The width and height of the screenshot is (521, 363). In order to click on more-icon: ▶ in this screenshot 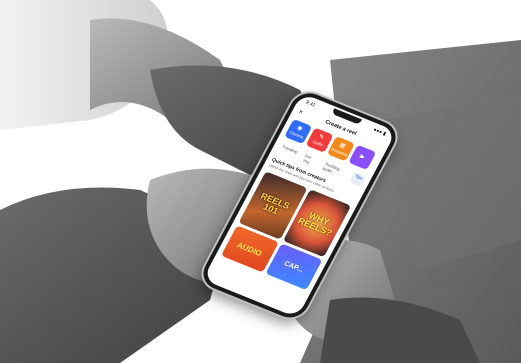, I will do `click(362, 157)`.